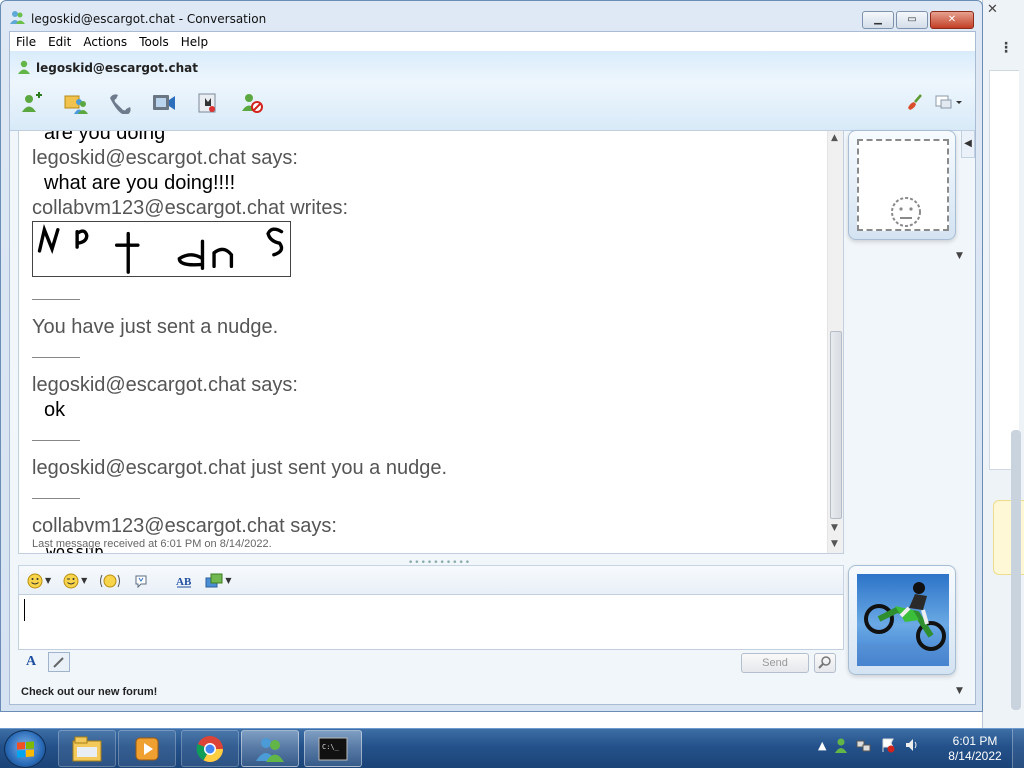 This screenshot has height=768, width=1024. I want to click on font-icon: AB, so click(184, 582).